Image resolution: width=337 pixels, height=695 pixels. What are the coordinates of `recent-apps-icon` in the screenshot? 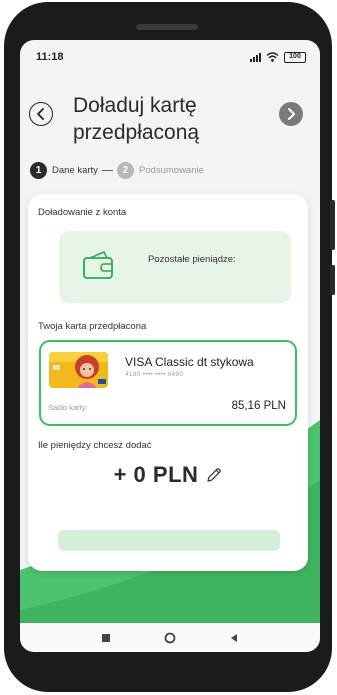 It's located at (106, 638).